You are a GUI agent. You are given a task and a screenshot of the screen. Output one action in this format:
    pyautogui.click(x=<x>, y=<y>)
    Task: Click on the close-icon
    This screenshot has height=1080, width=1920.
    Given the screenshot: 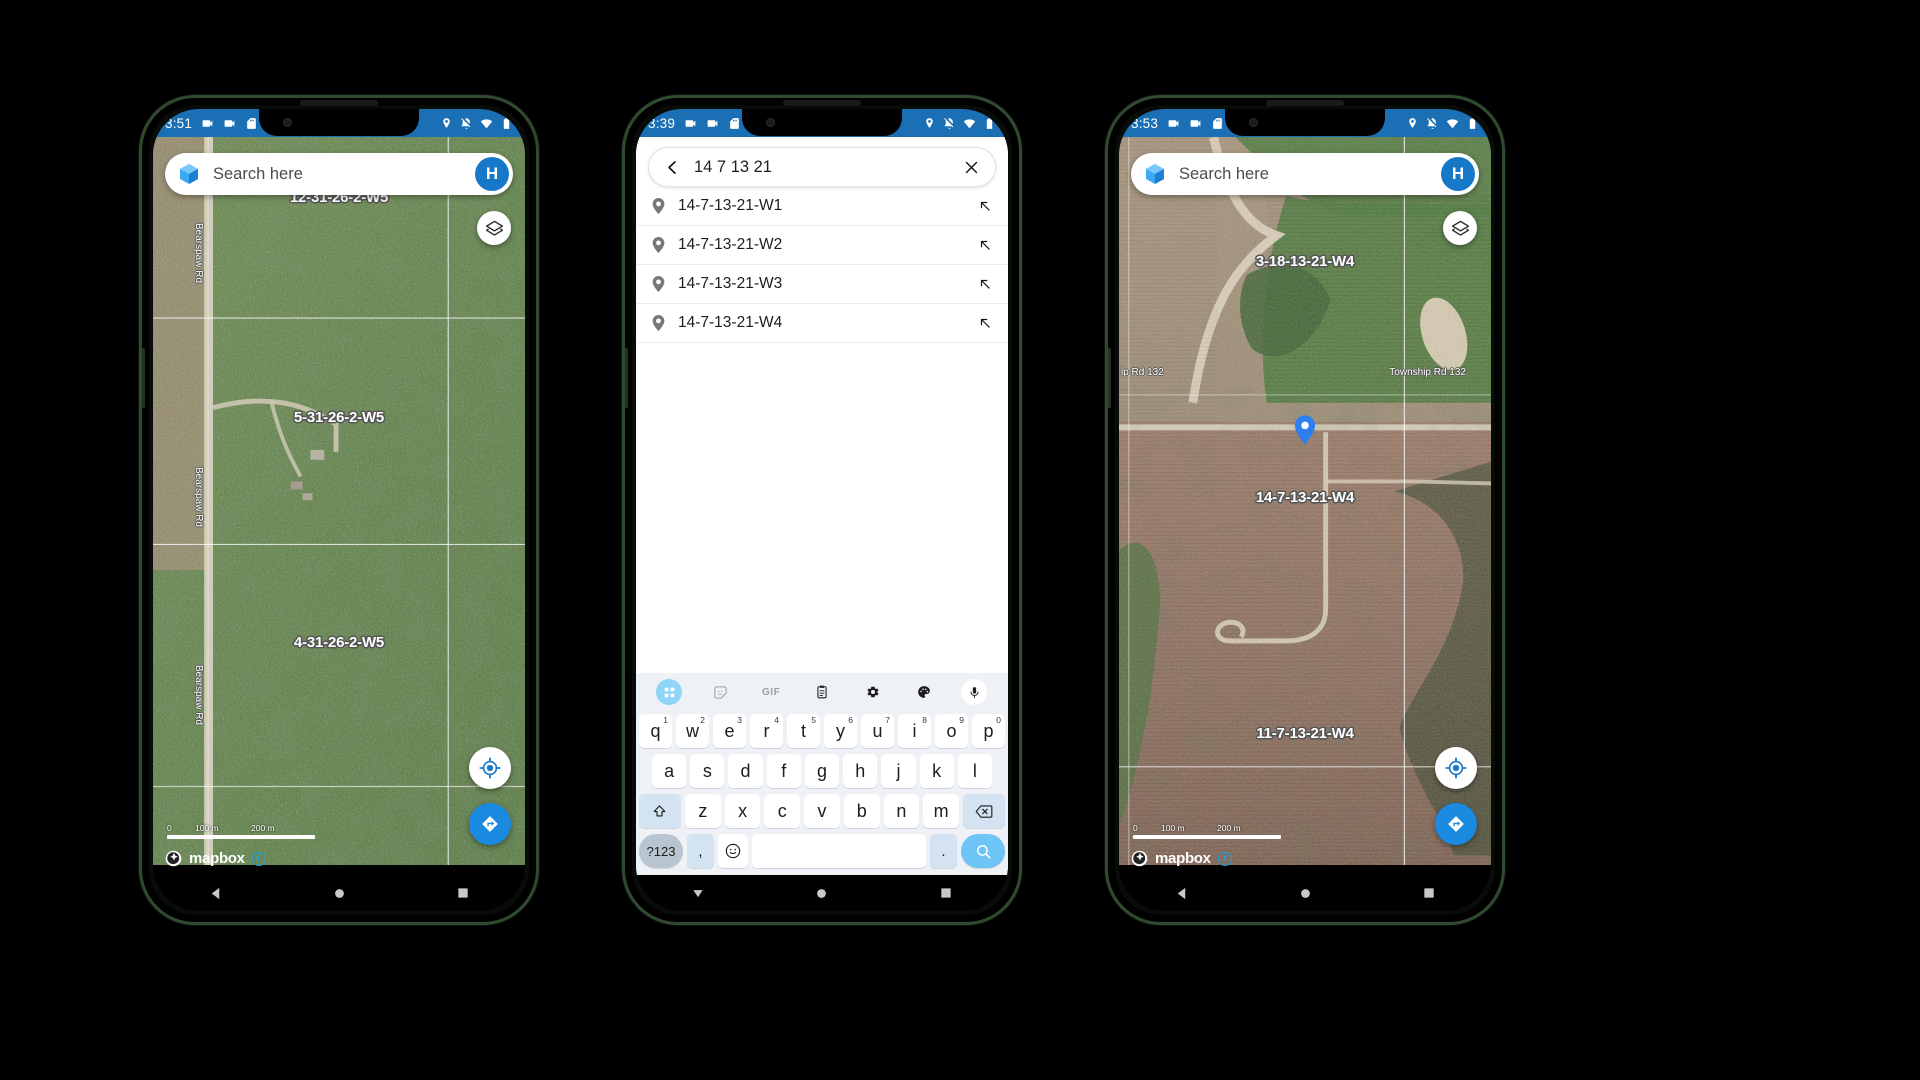 What is the action you would take?
    pyautogui.click(x=971, y=167)
    